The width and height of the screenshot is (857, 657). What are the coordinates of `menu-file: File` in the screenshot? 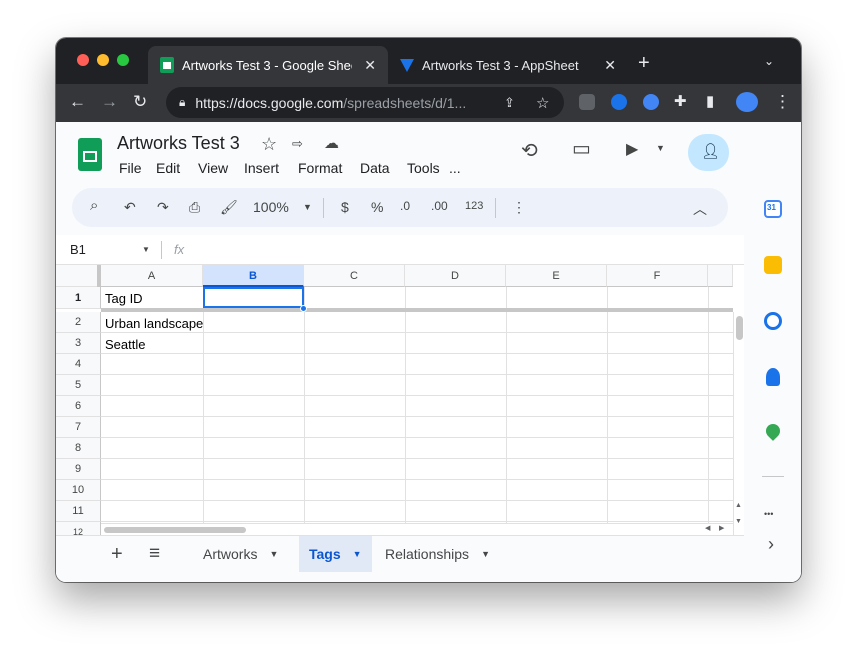 It's located at (130, 168).